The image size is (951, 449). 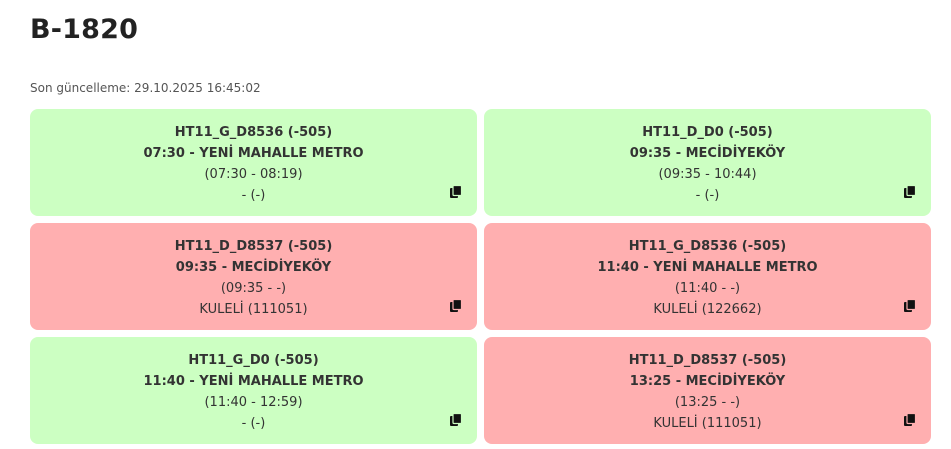 I want to click on trip-location: KULELİ (122662), so click(x=707, y=309).